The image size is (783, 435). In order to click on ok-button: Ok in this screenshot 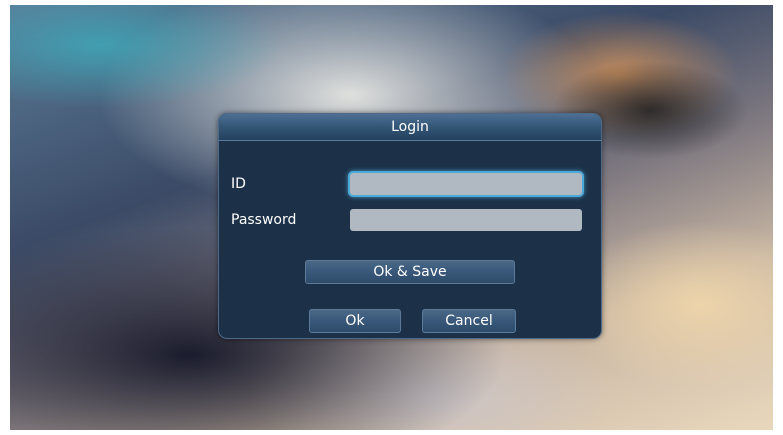, I will do `click(355, 321)`.